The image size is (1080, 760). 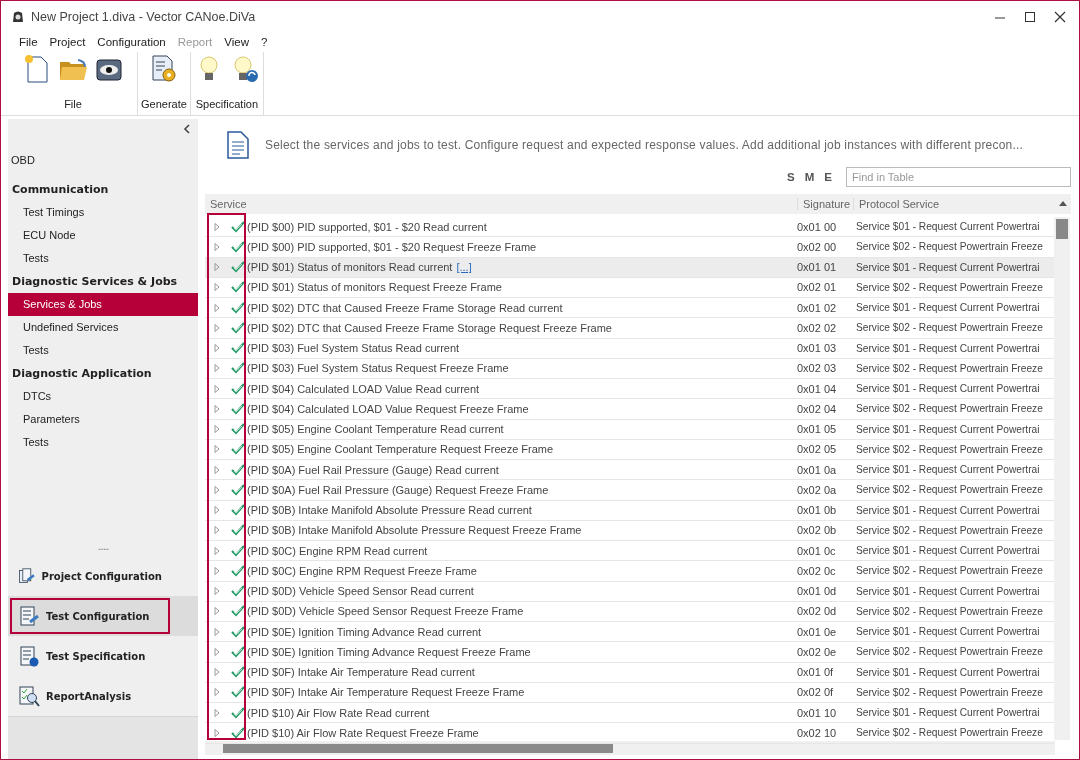 I want to click on table-row: (PID $03) Fuel System Status Request Freeze Frame 0x02 03 Service $02 - Request Powertrain Freeze, so click(x=629, y=368).